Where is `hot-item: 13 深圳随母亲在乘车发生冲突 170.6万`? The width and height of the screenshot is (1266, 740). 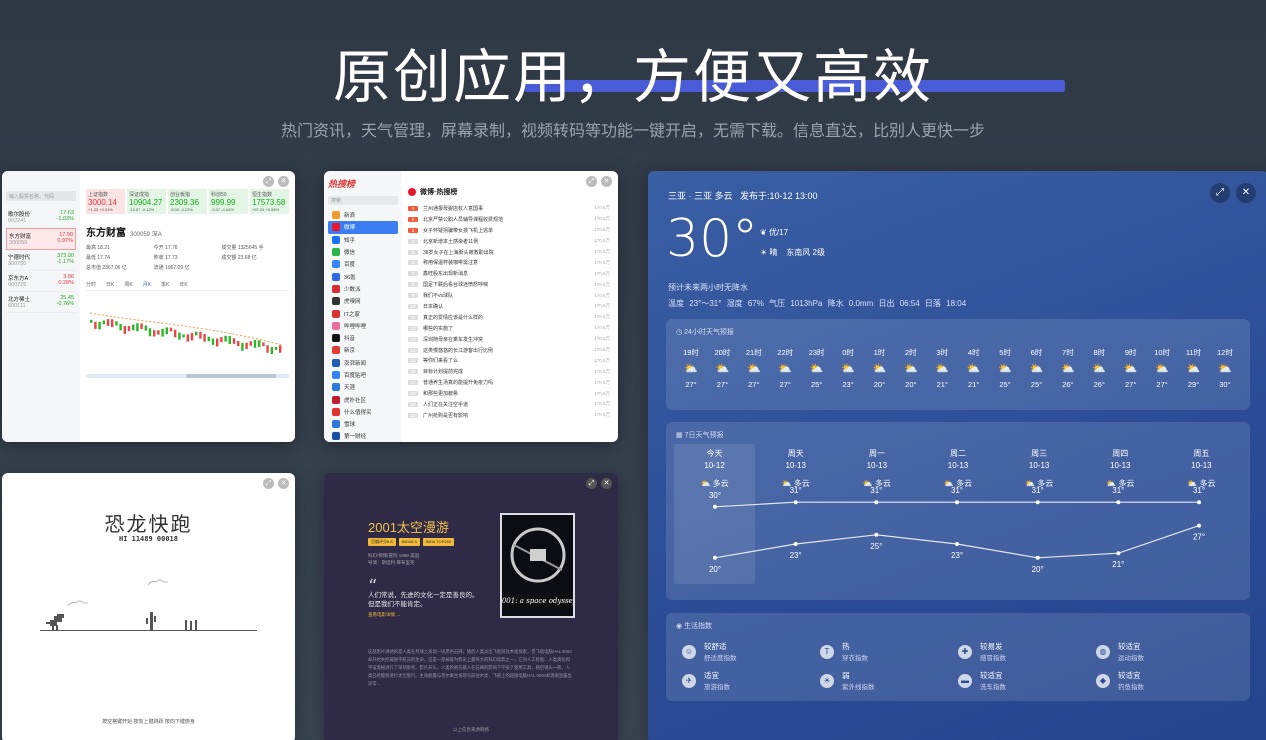
hot-item: 13 深圳随母亲在乘车发生冲突 170.6万 is located at coordinates (509, 339).